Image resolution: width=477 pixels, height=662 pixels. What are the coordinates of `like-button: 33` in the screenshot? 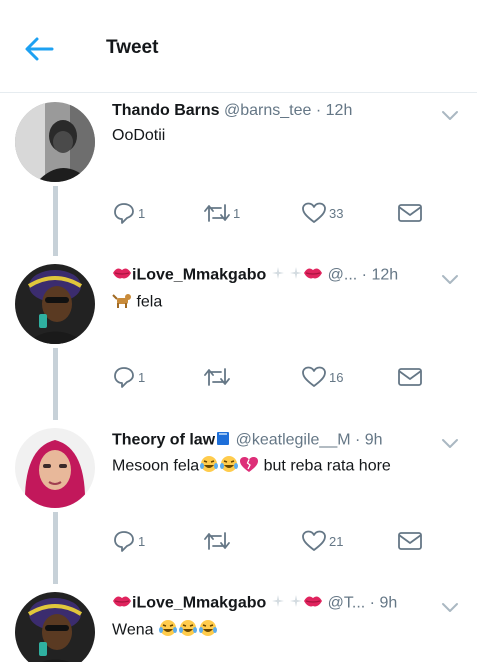 It's located at (322, 213).